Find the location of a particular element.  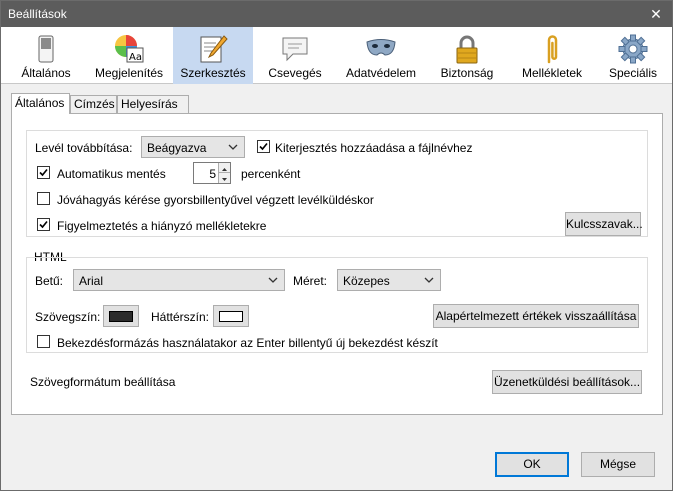

subtab-cimzes: Címzés is located at coordinates (93, 104).